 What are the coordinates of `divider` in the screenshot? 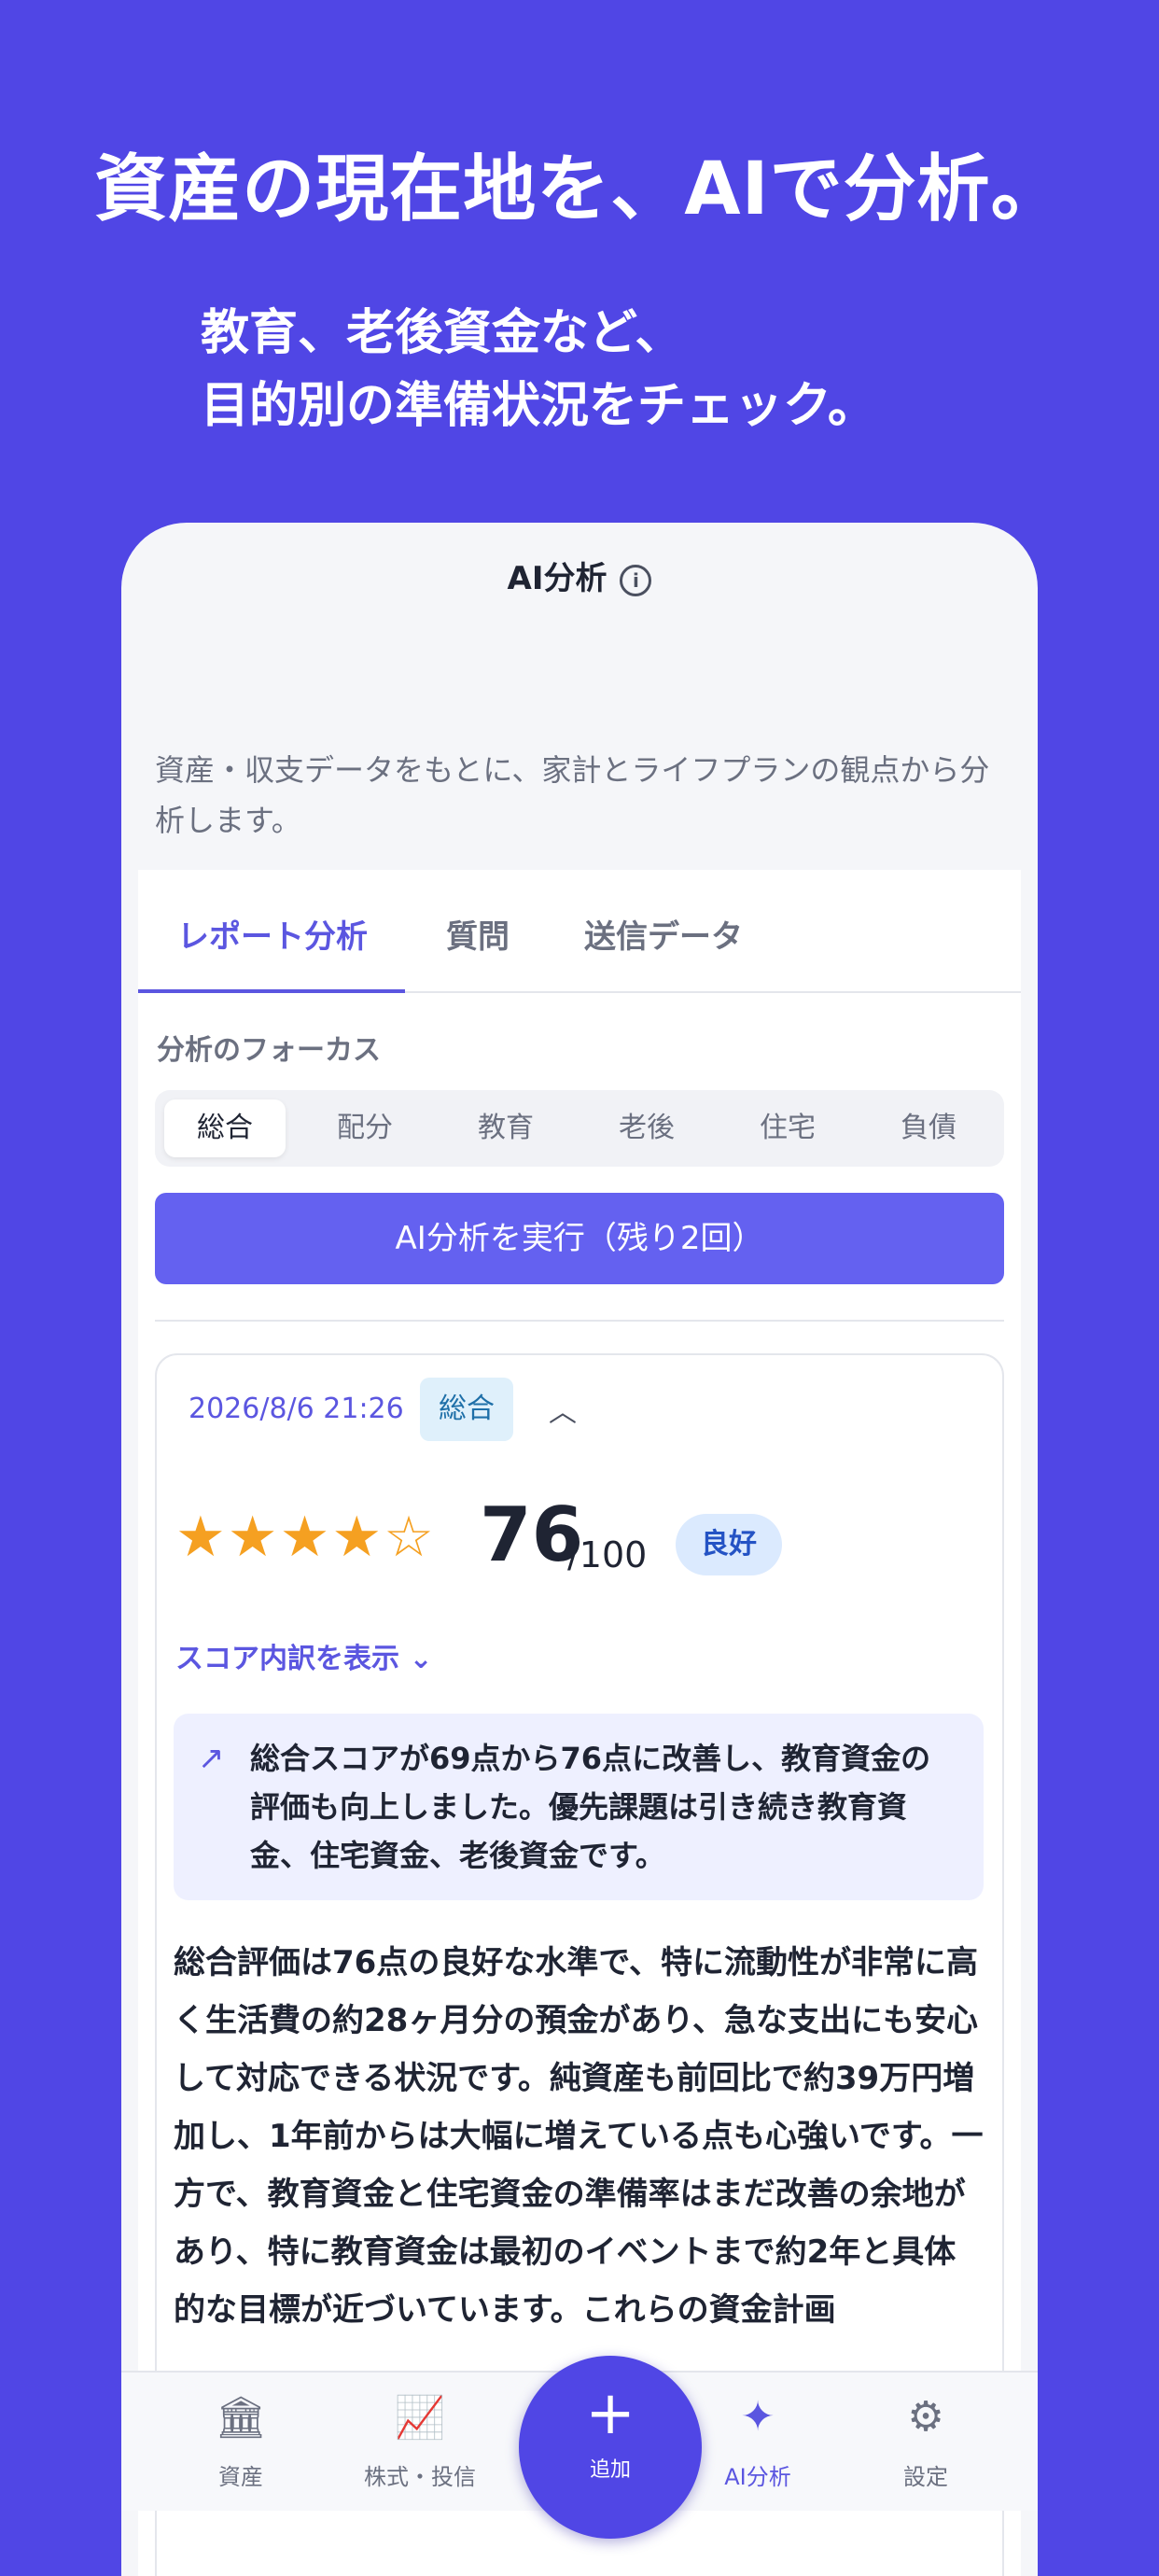 It's located at (579, 1321).